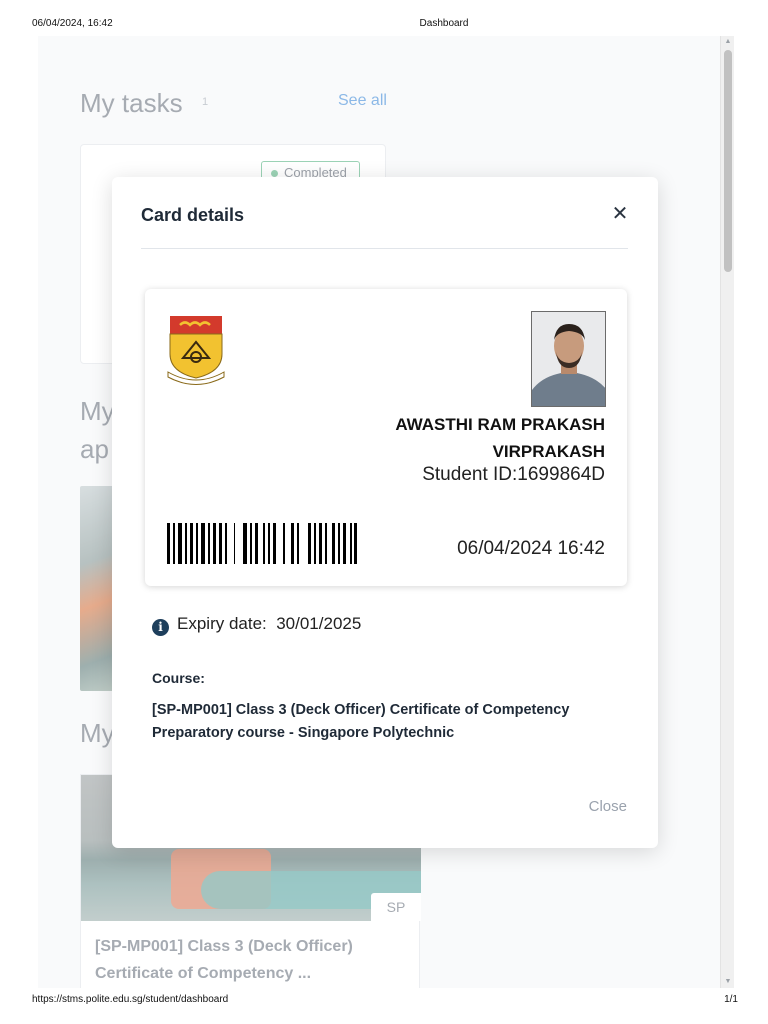  I want to click on info-icon: i, so click(160, 627).